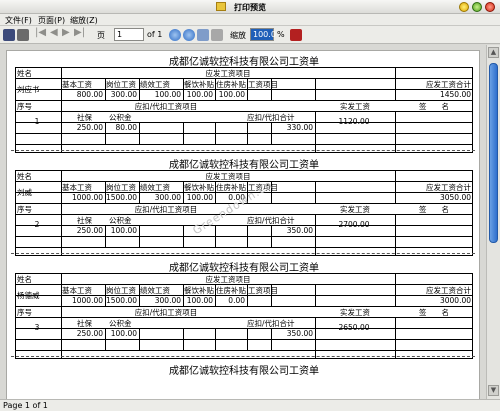  What do you see at coordinates (355, 312) in the screenshot?
I see `actual-pay-label: 实发工资` at bounding box center [355, 312].